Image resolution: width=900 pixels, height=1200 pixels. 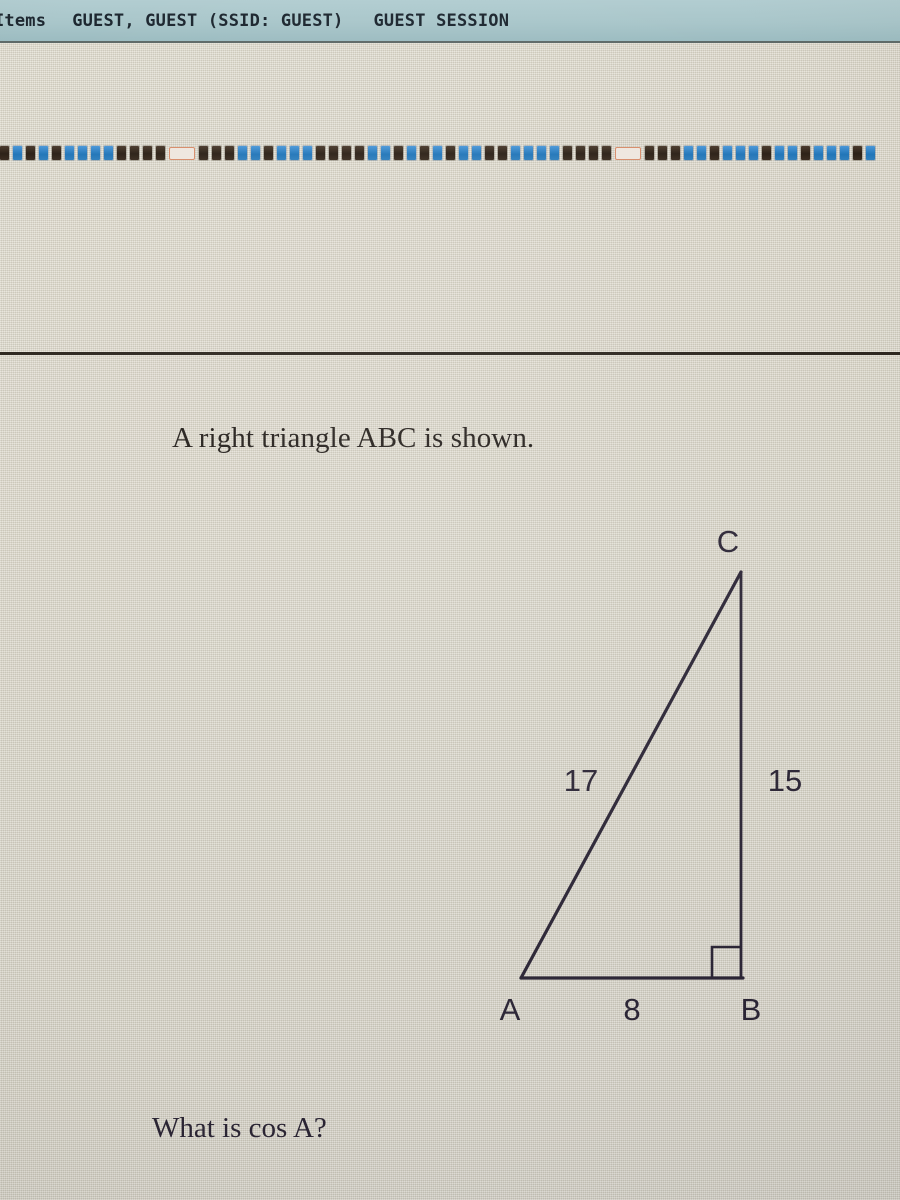 What do you see at coordinates (751, 1009) in the screenshot?
I see `vertex-label-b: B` at bounding box center [751, 1009].